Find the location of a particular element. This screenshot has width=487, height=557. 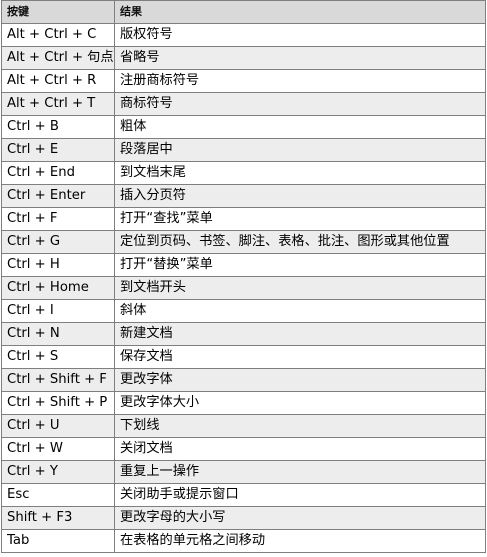

shortcut-result-cell: 更改字体大小 is located at coordinates (300, 403).